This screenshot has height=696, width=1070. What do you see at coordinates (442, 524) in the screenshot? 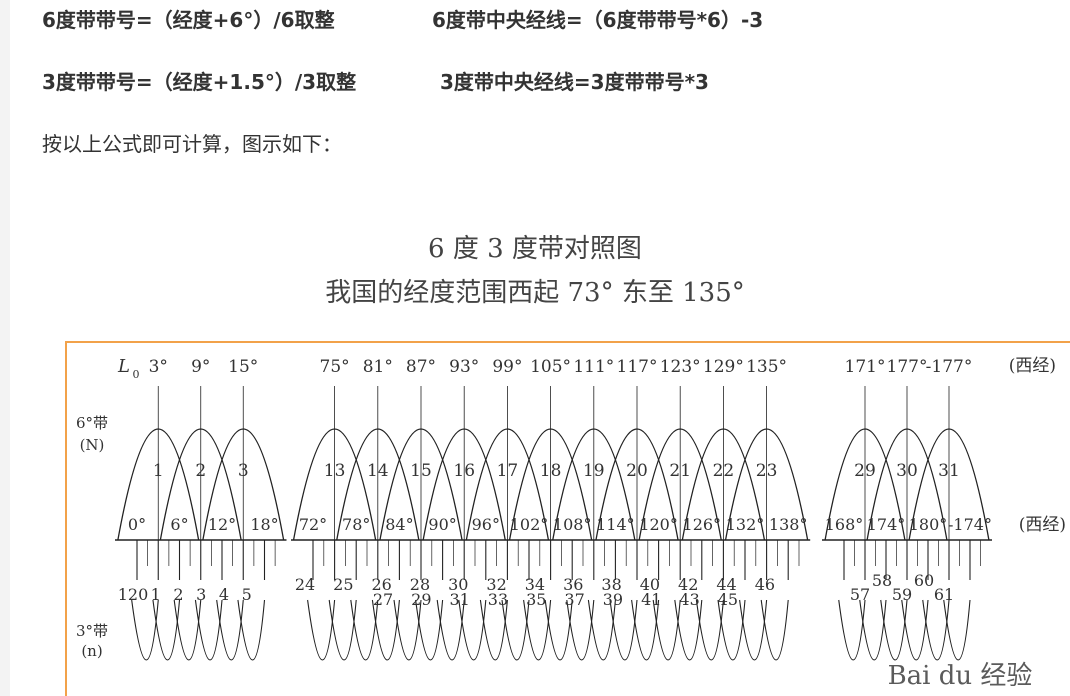
I see `zone-boundary-label: 90°` at bounding box center [442, 524].